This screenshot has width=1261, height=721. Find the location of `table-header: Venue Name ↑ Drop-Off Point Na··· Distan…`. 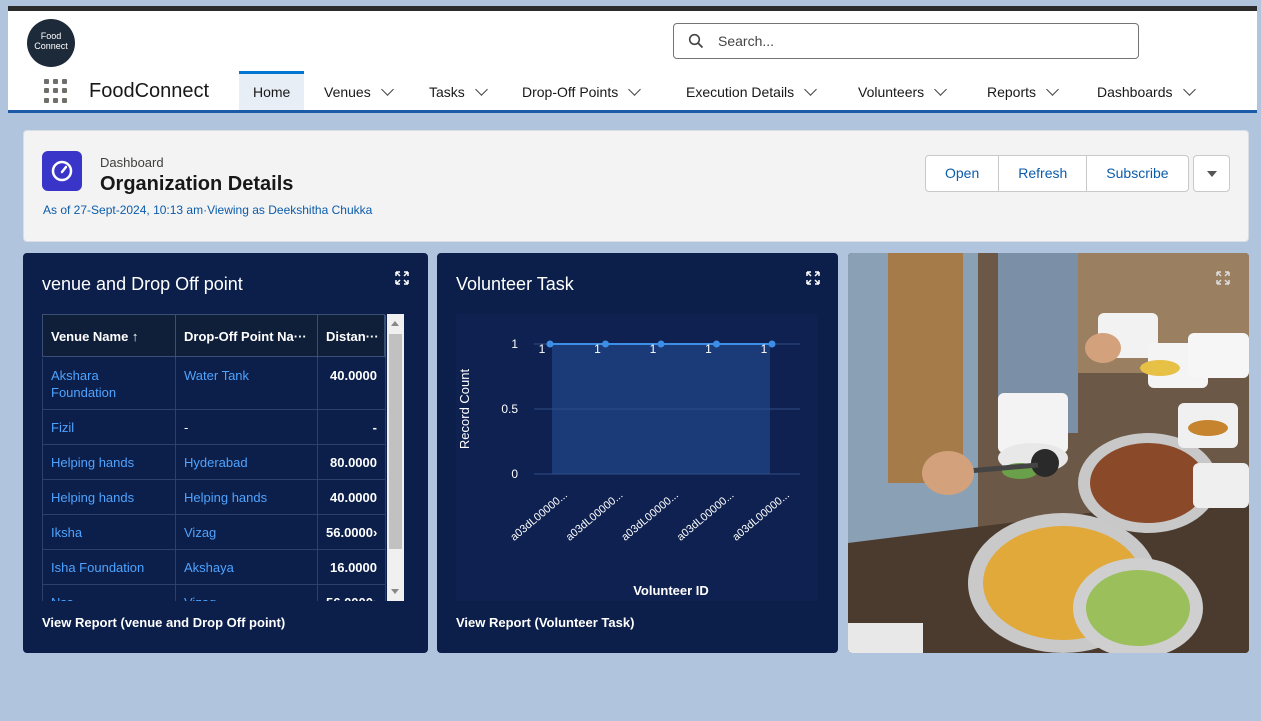

table-header: Venue Name ↑ Drop-Off Point Na··· Distan… is located at coordinates (214, 336).